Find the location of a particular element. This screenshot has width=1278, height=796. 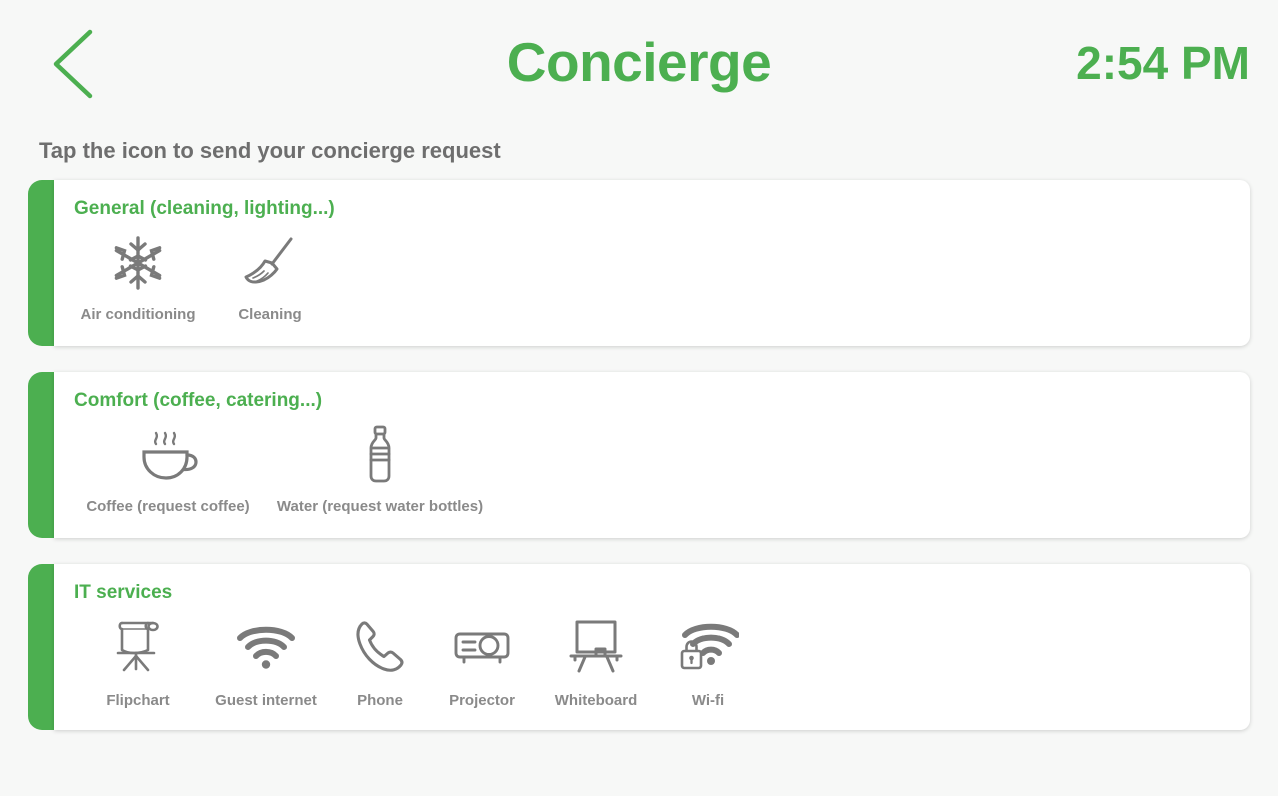

service-item-label: Whiteboard is located at coordinates (596, 700).